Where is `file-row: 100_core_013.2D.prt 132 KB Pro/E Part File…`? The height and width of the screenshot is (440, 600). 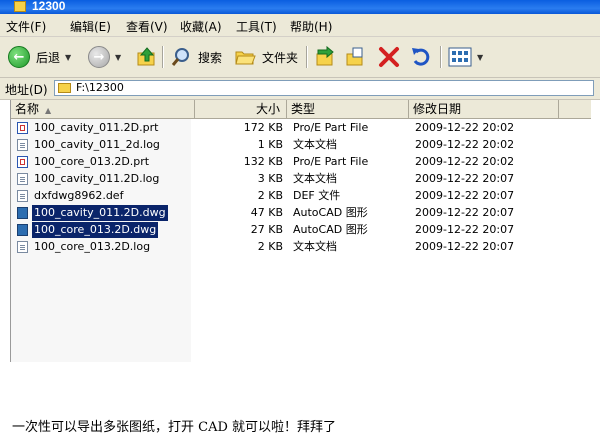 file-row: 100_core_013.2D.prt 132 KB Pro/E Part File… is located at coordinates (301, 162).